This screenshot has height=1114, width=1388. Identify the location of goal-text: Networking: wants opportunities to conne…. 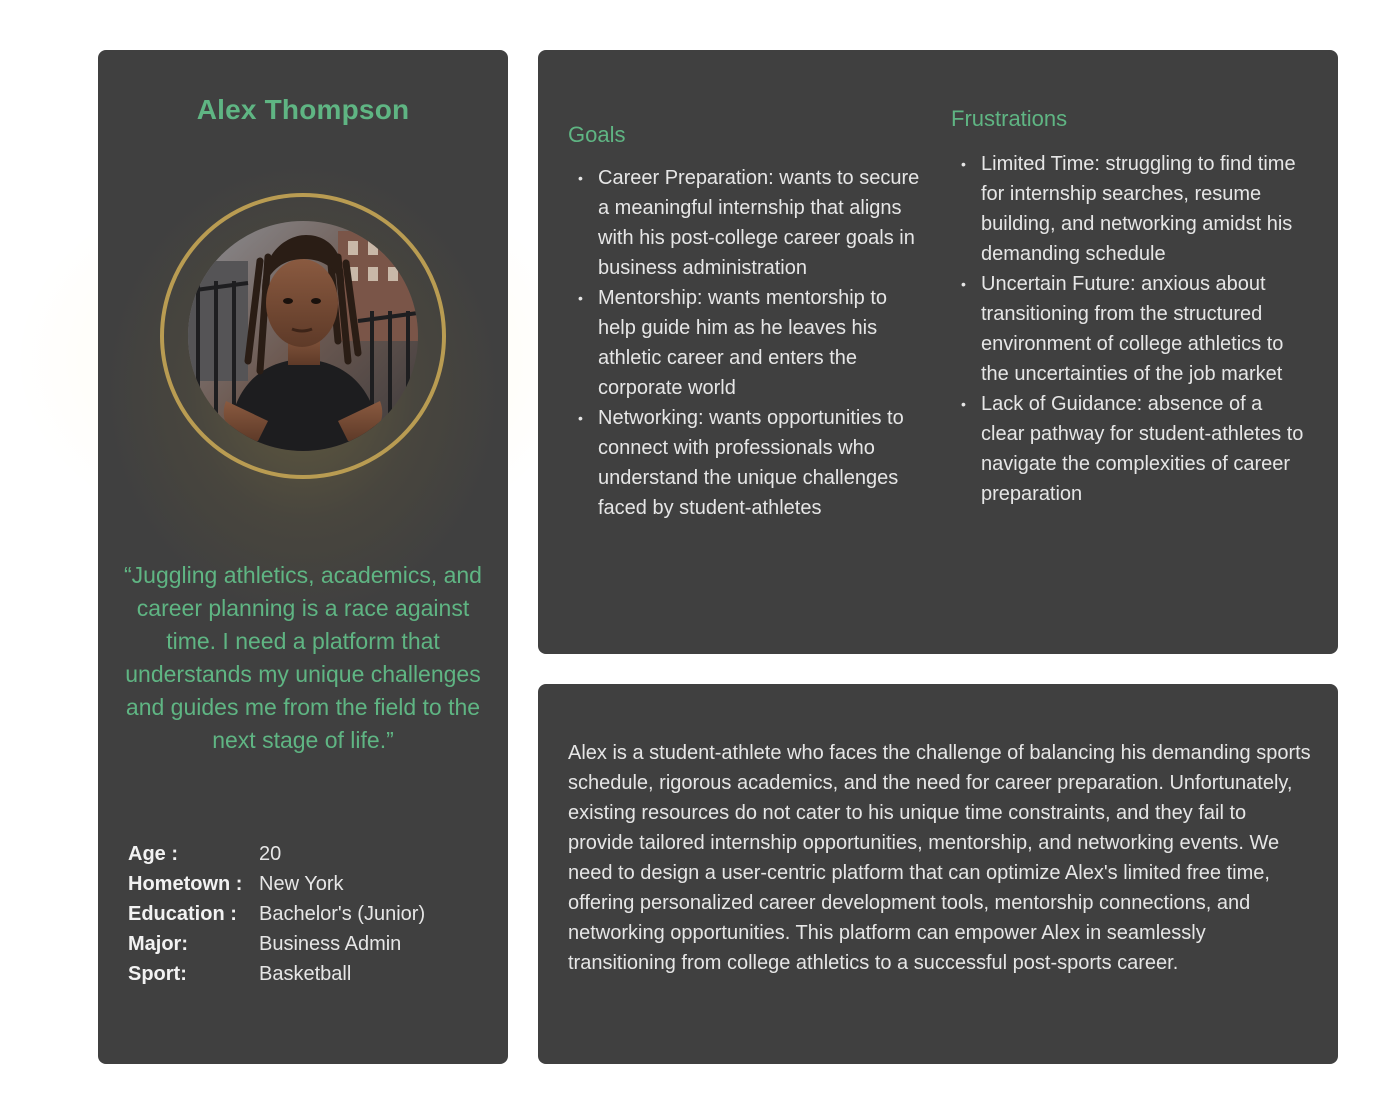
(751, 463).